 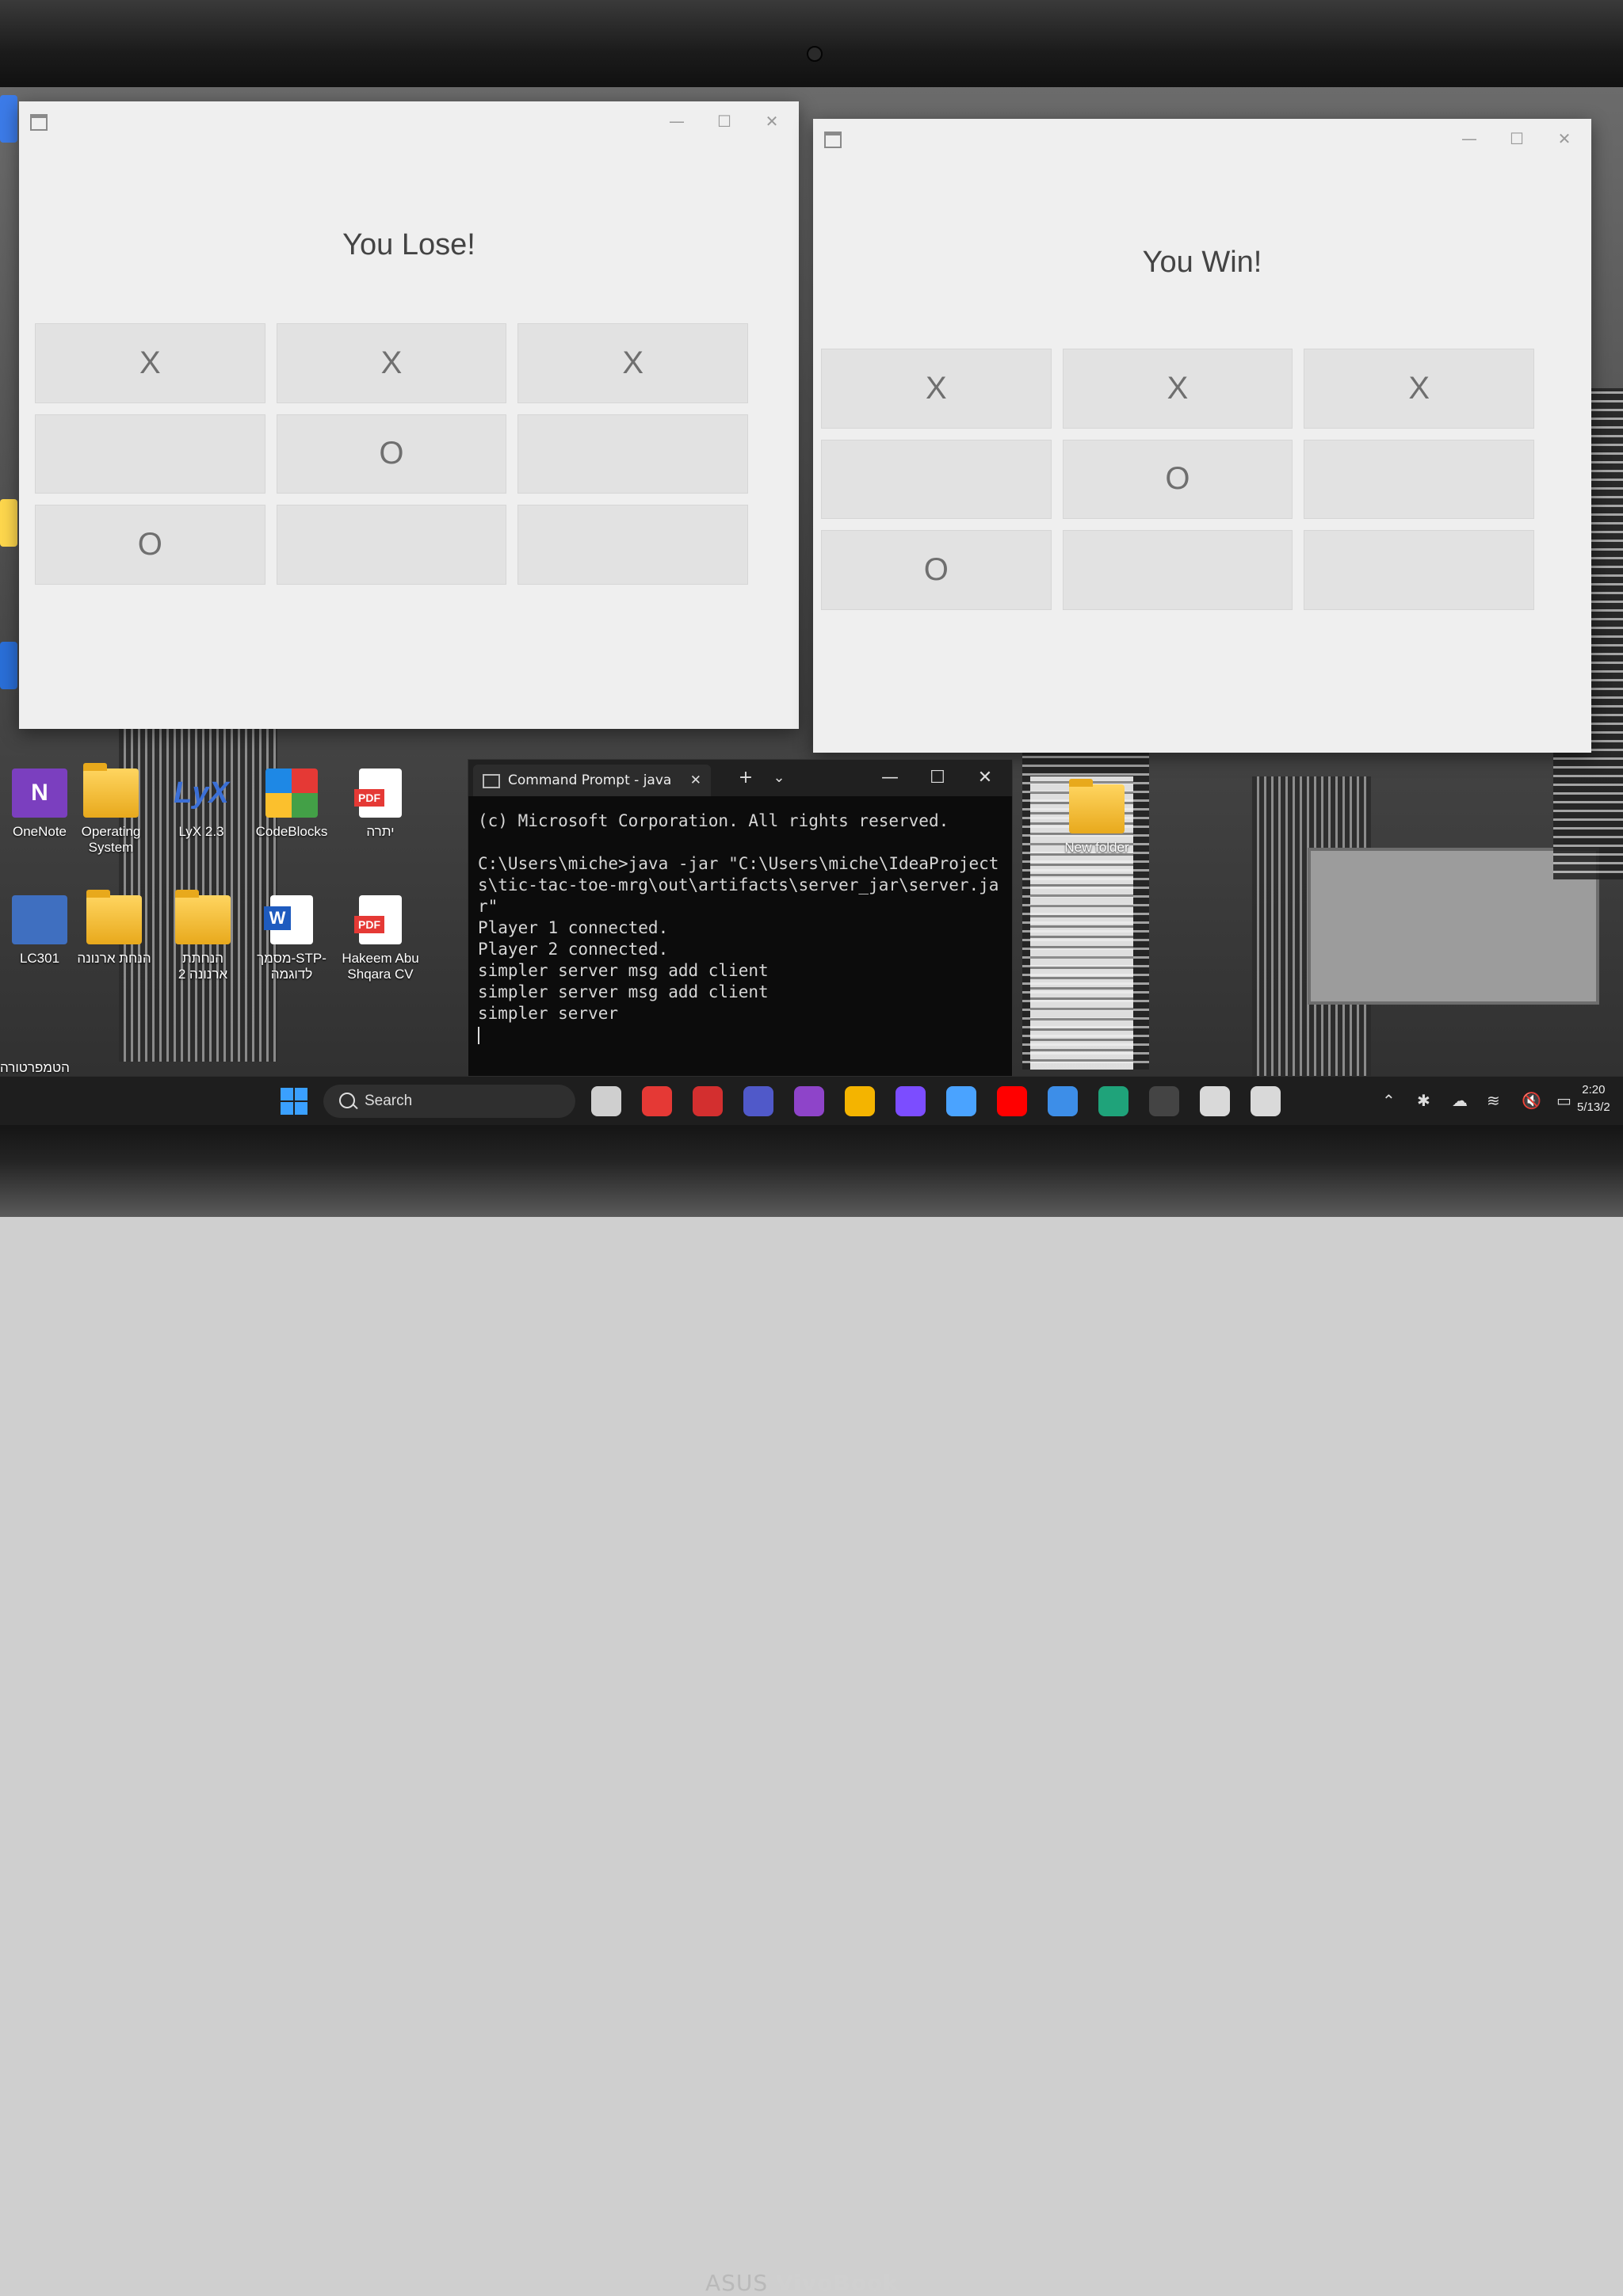 I want to click on result-label: You Lose!, so click(x=408, y=244).